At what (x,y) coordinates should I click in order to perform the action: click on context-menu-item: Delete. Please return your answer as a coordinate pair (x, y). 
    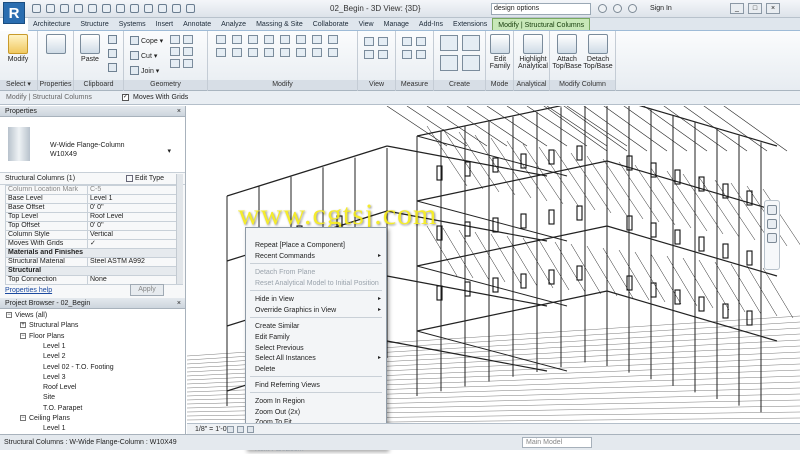
    Looking at the image, I should click on (265, 369).